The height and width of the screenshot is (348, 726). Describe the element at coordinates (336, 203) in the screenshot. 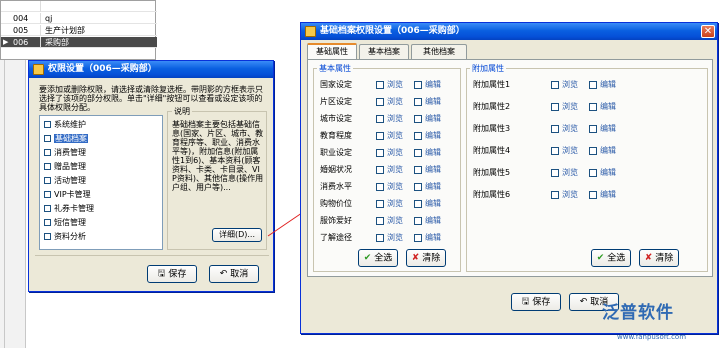

I see `property-label: 购物价位` at that location.